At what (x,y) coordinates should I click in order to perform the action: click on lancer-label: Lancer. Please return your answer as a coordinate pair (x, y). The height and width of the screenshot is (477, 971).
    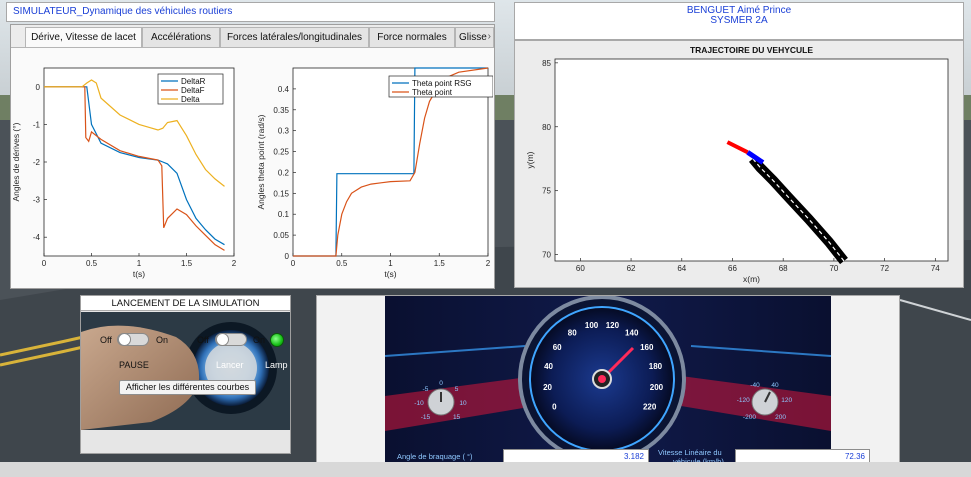
    Looking at the image, I should click on (230, 365).